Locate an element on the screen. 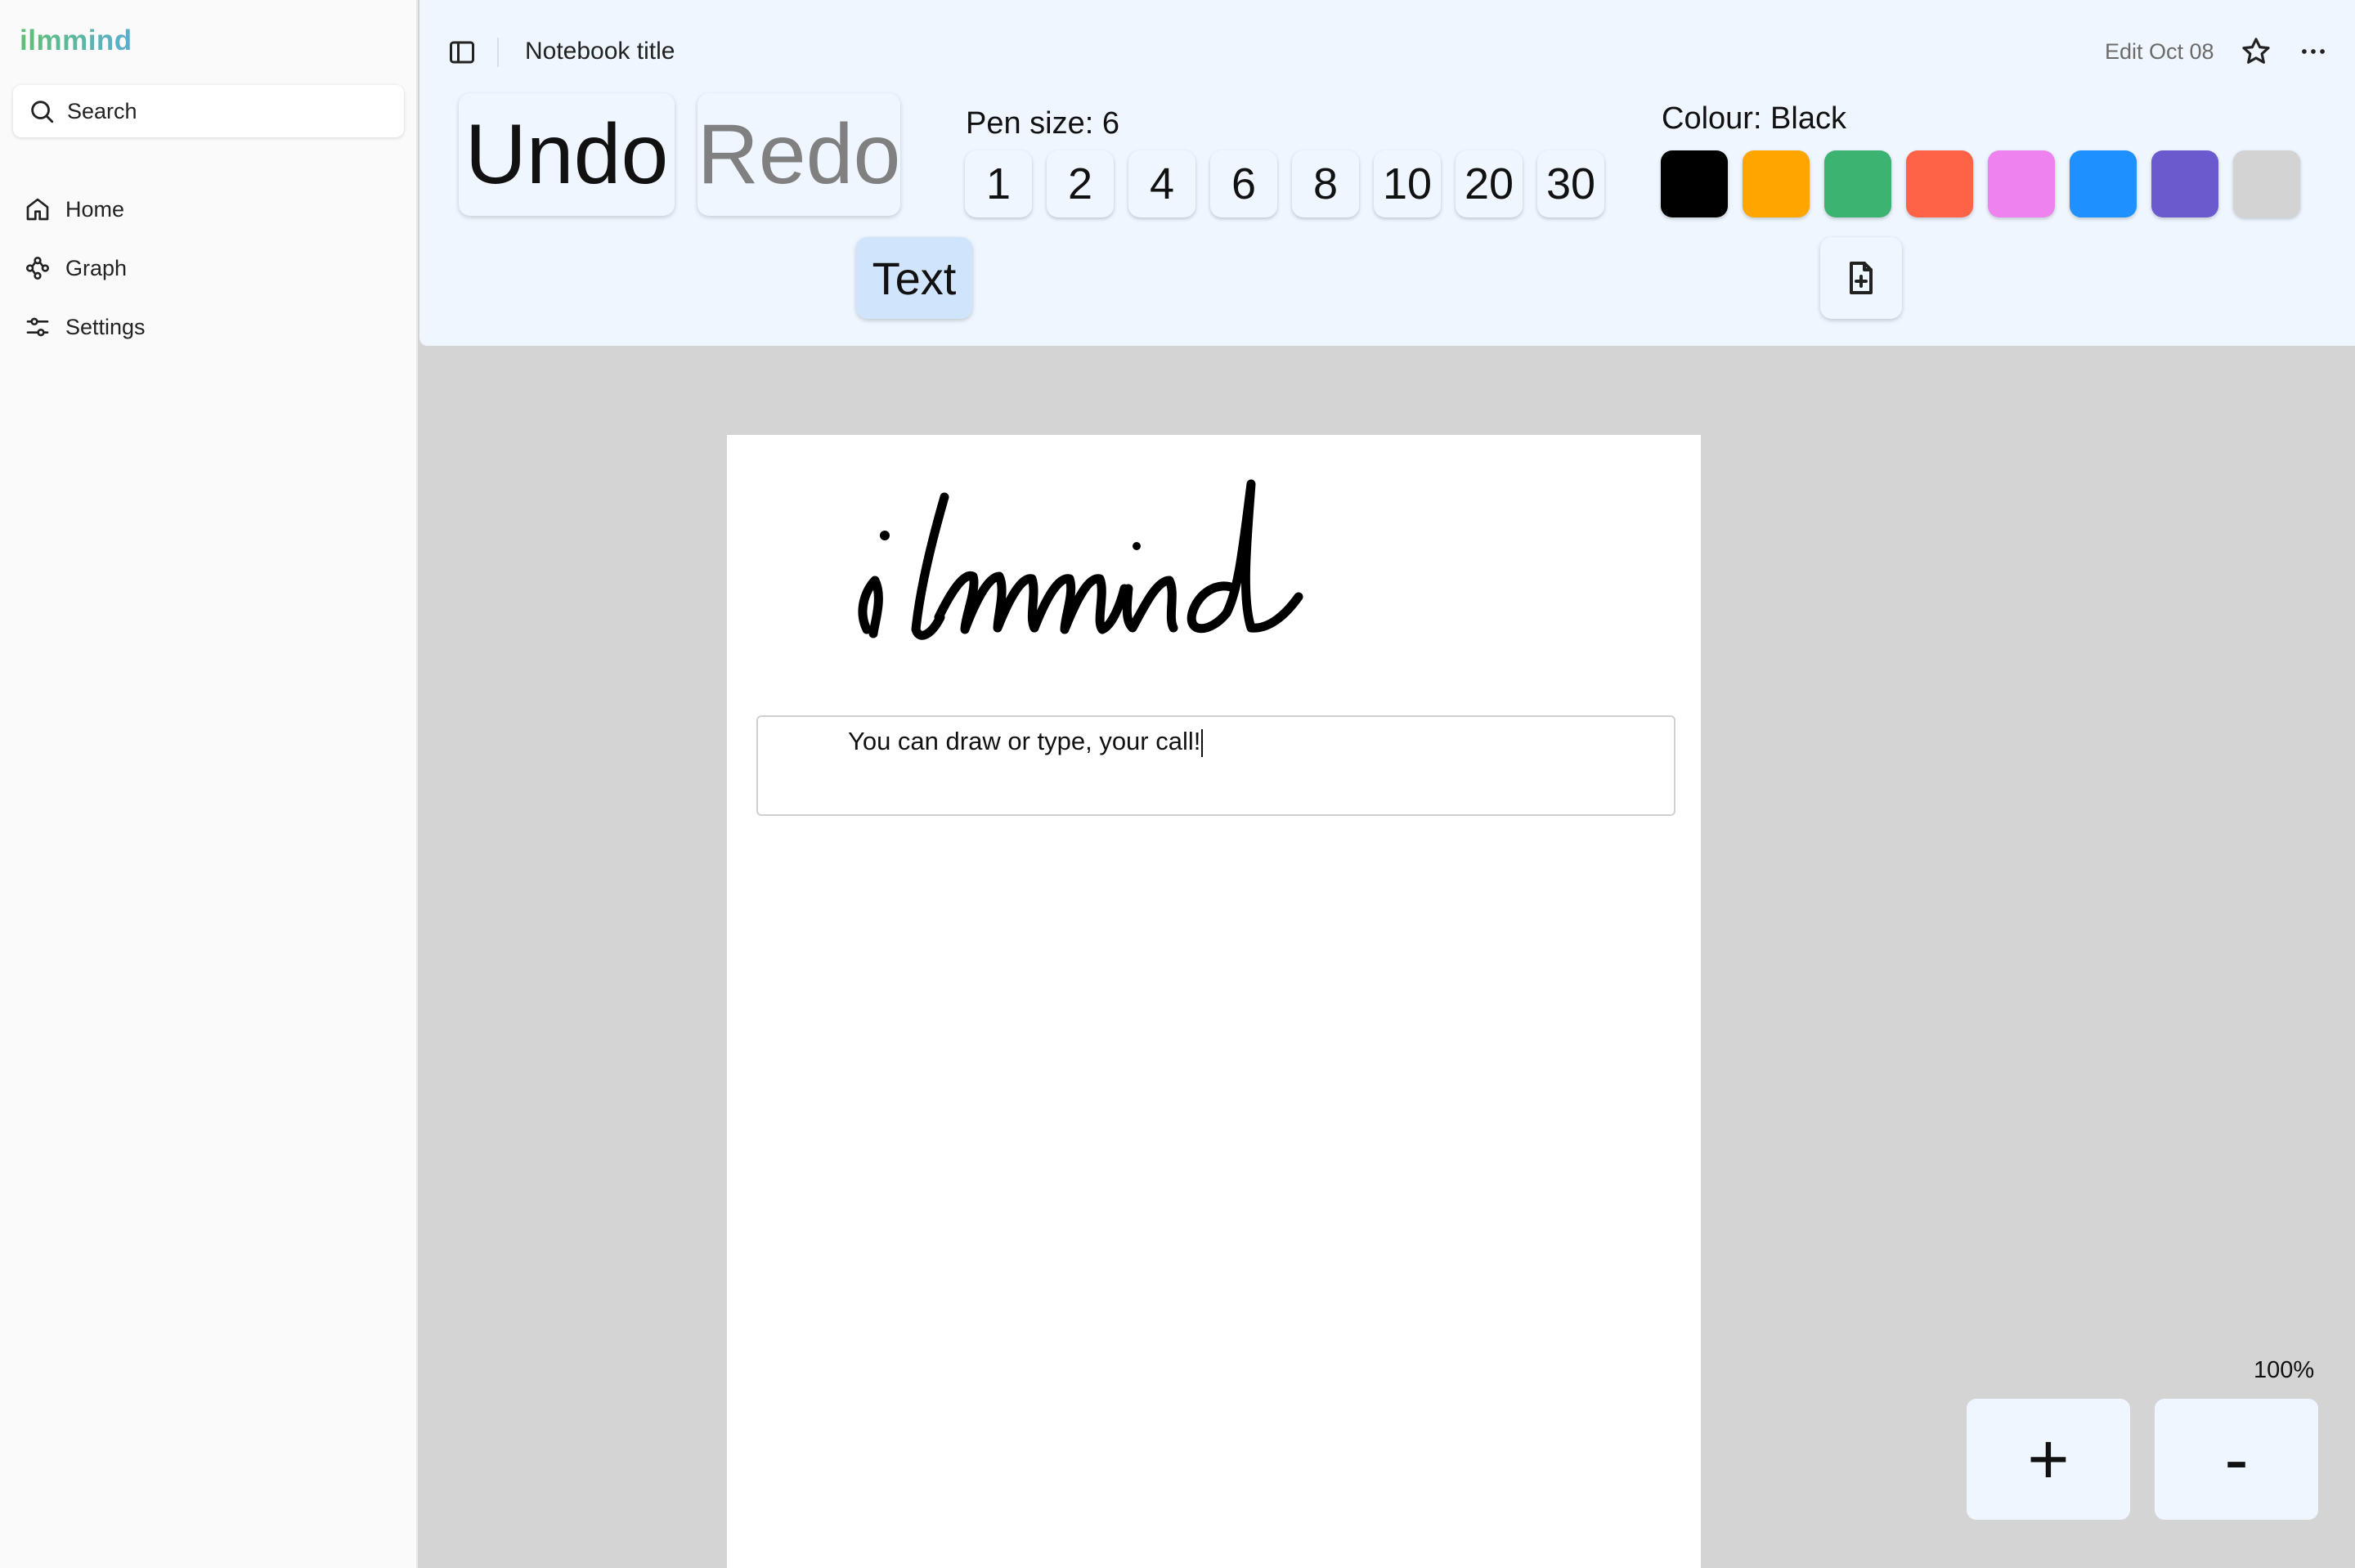 The image size is (2355, 1568). sidebar-item-graph: Graph is located at coordinates (76, 268).